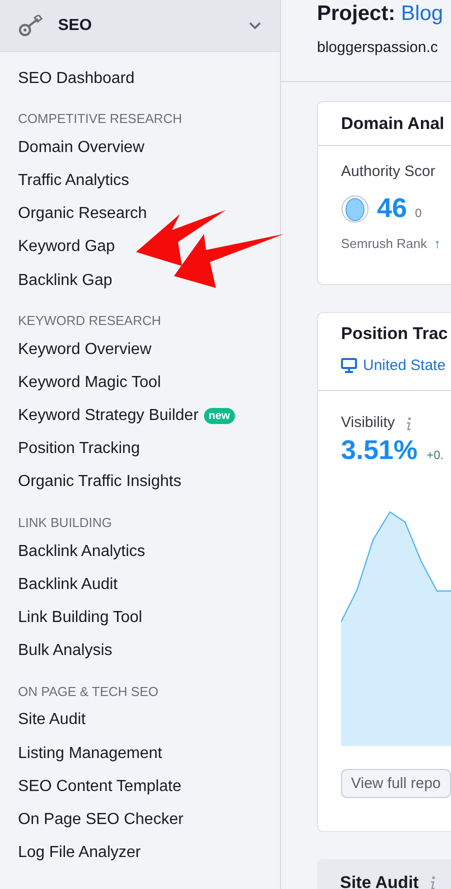 Image resolution: width=451 pixels, height=889 pixels. Describe the element at coordinates (74, 181) in the screenshot. I see `menu-item: Traffic Analytics` at that location.